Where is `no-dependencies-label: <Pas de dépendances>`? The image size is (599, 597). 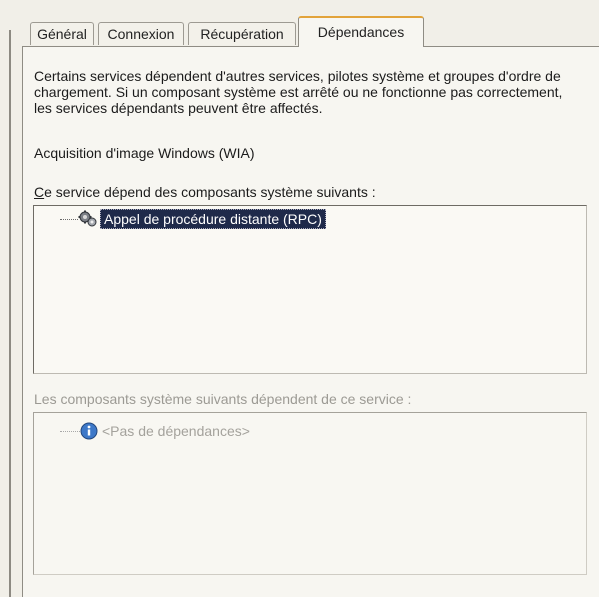 no-dependencies-label: <Pas de dépendances> is located at coordinates (176, 431).